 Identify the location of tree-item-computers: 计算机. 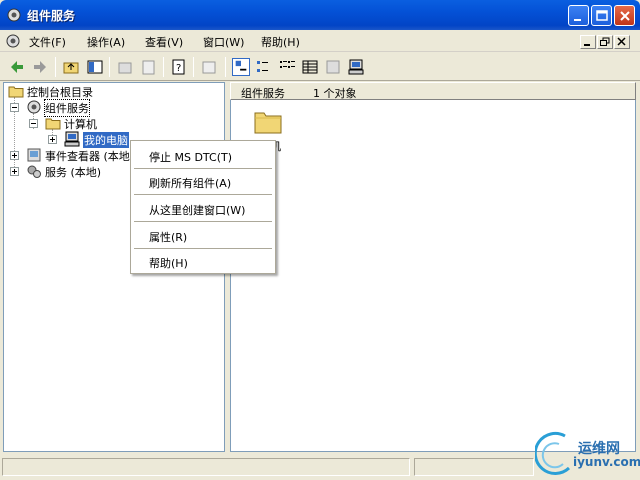
(106, 123).